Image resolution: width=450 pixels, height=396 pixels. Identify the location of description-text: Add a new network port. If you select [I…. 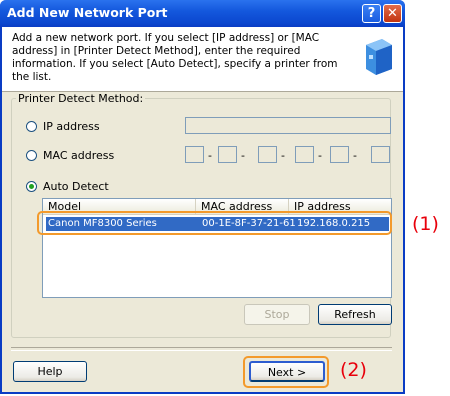
(175, 57).